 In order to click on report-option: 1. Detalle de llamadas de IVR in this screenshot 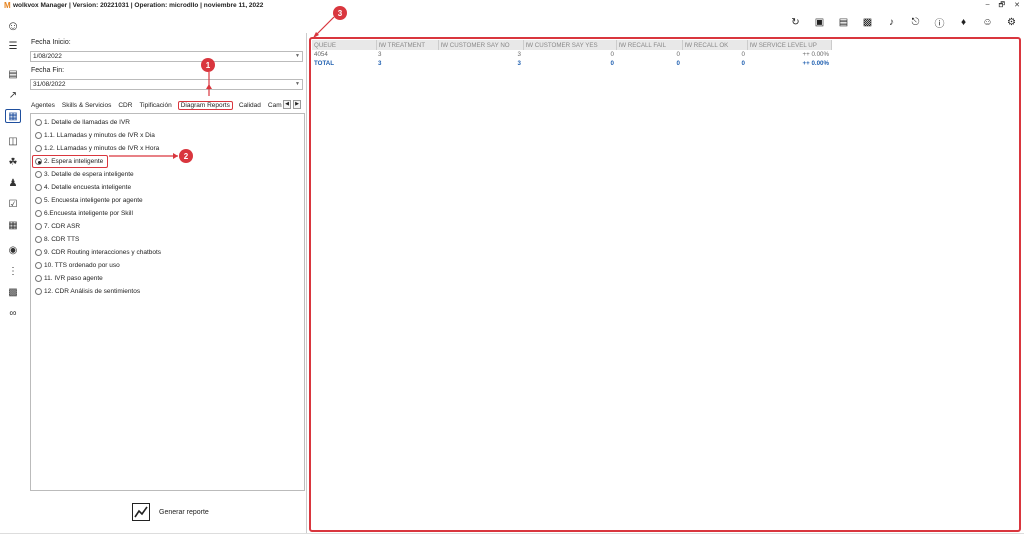, I will do `click(167, 122)`.